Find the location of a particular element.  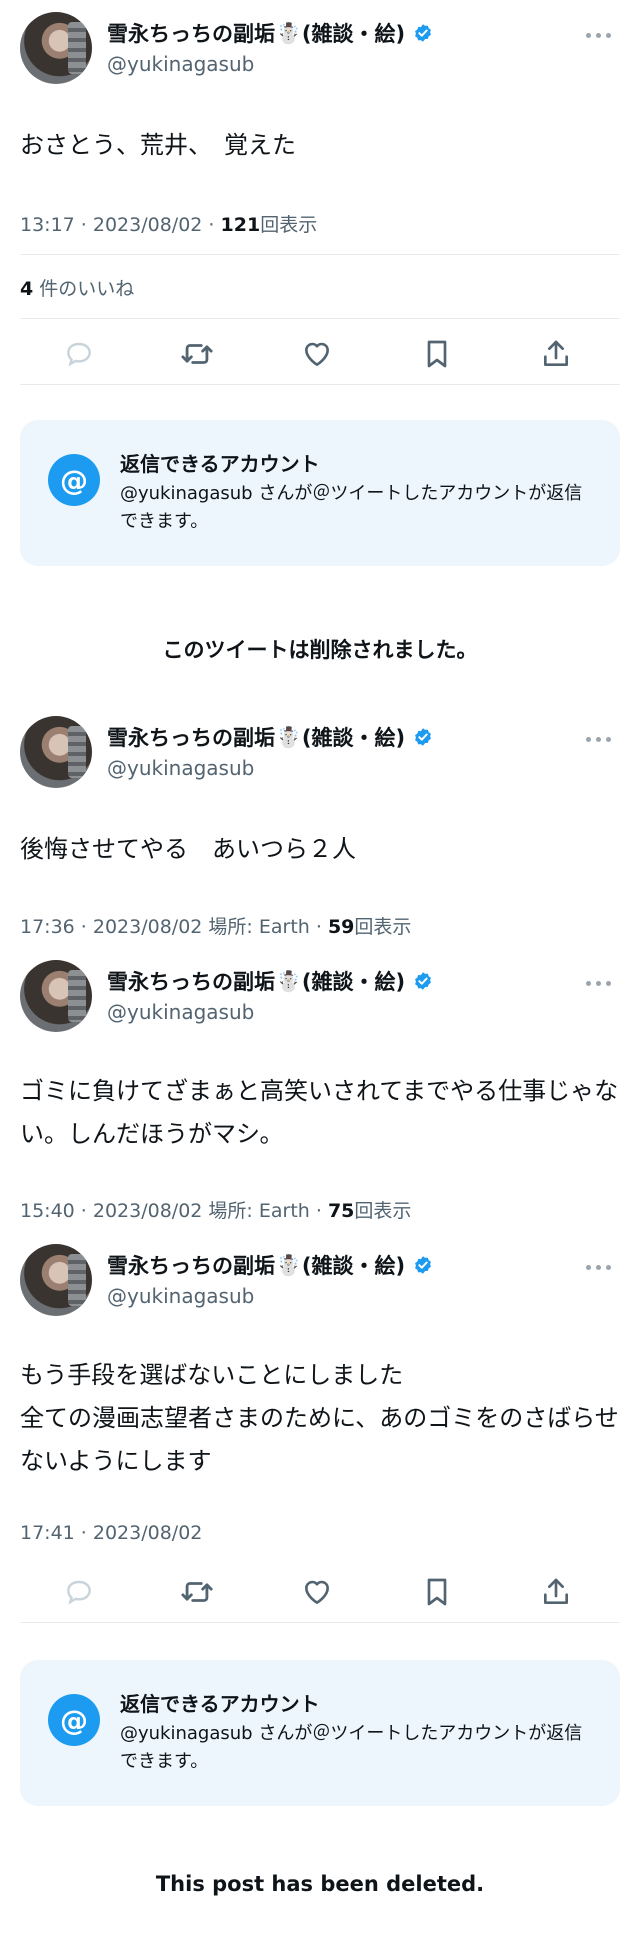

likes-label: 件のいいね is located at coordinates (87, 289).